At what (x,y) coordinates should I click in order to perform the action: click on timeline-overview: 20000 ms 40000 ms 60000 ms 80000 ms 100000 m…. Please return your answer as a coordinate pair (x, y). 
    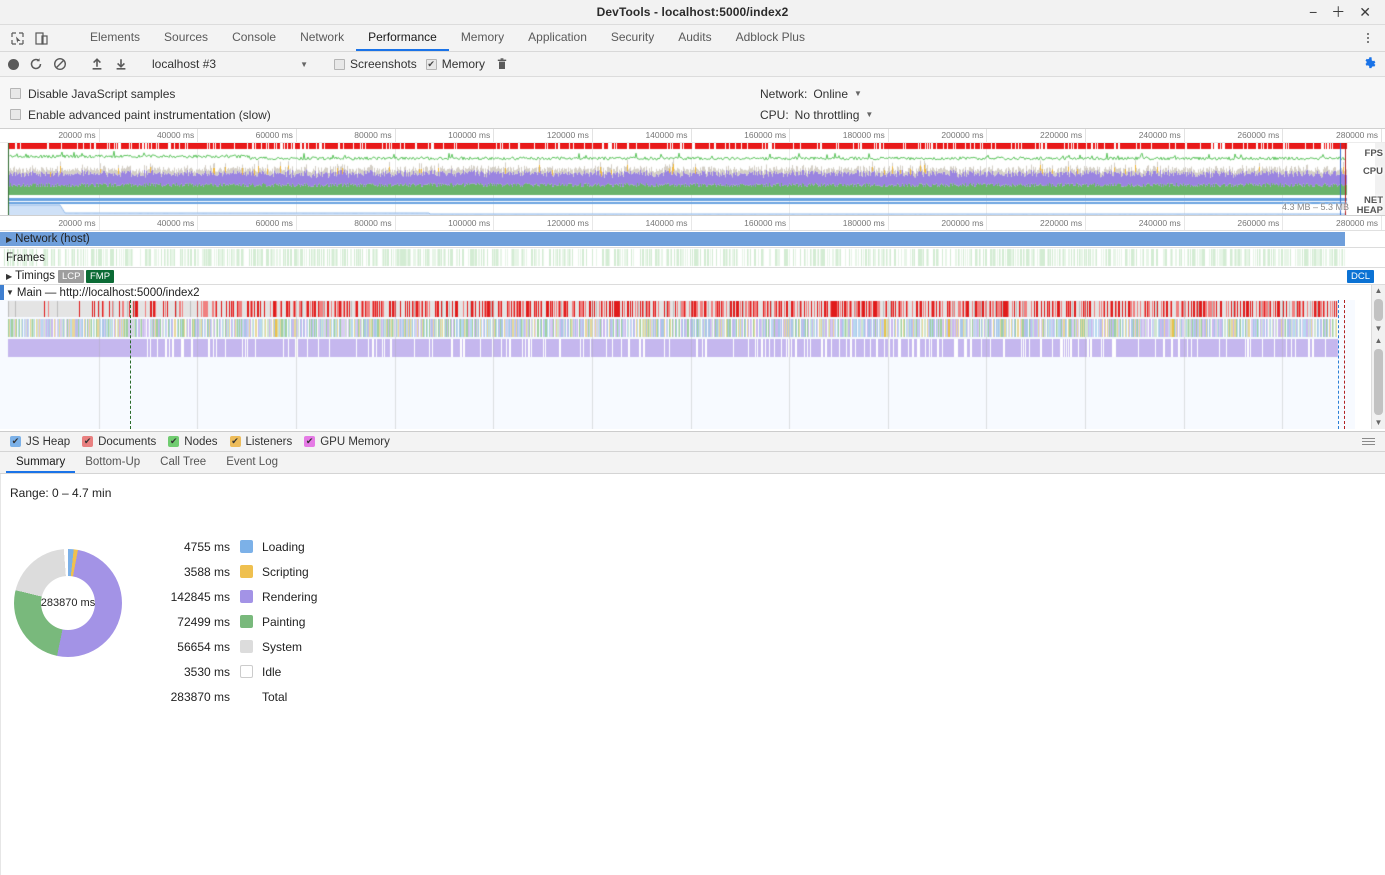
    Looking at the image, I should click on (692, 172).